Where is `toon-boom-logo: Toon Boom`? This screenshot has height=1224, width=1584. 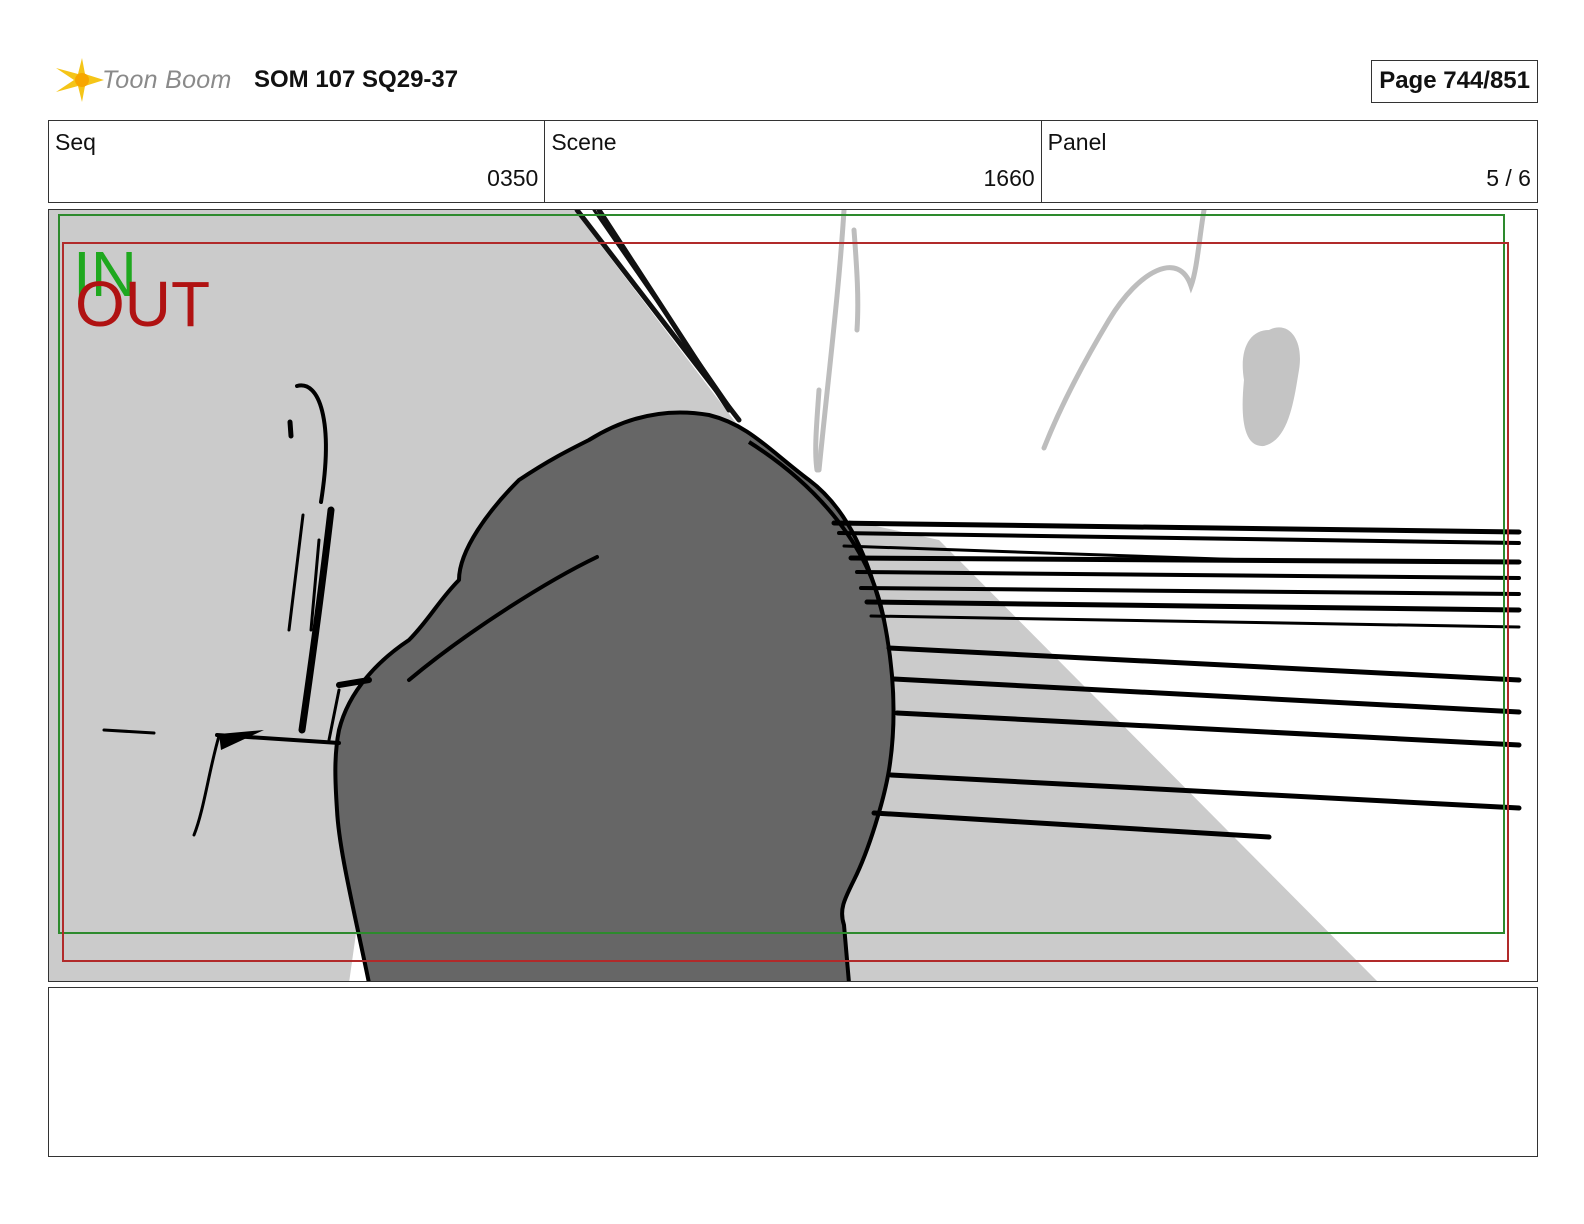 toon-boom-logo: Toon Boom is located at coordinates (147, 80).